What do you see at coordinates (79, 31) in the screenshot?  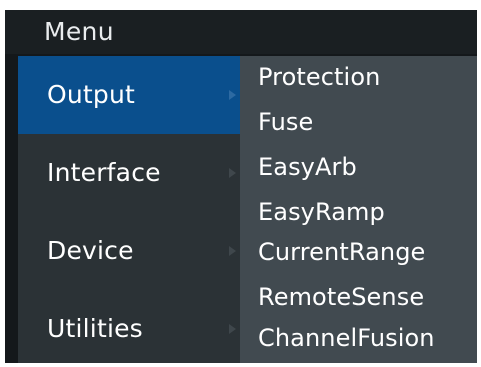 I see `menu-title: Menu` at bounding box center [79, 31].